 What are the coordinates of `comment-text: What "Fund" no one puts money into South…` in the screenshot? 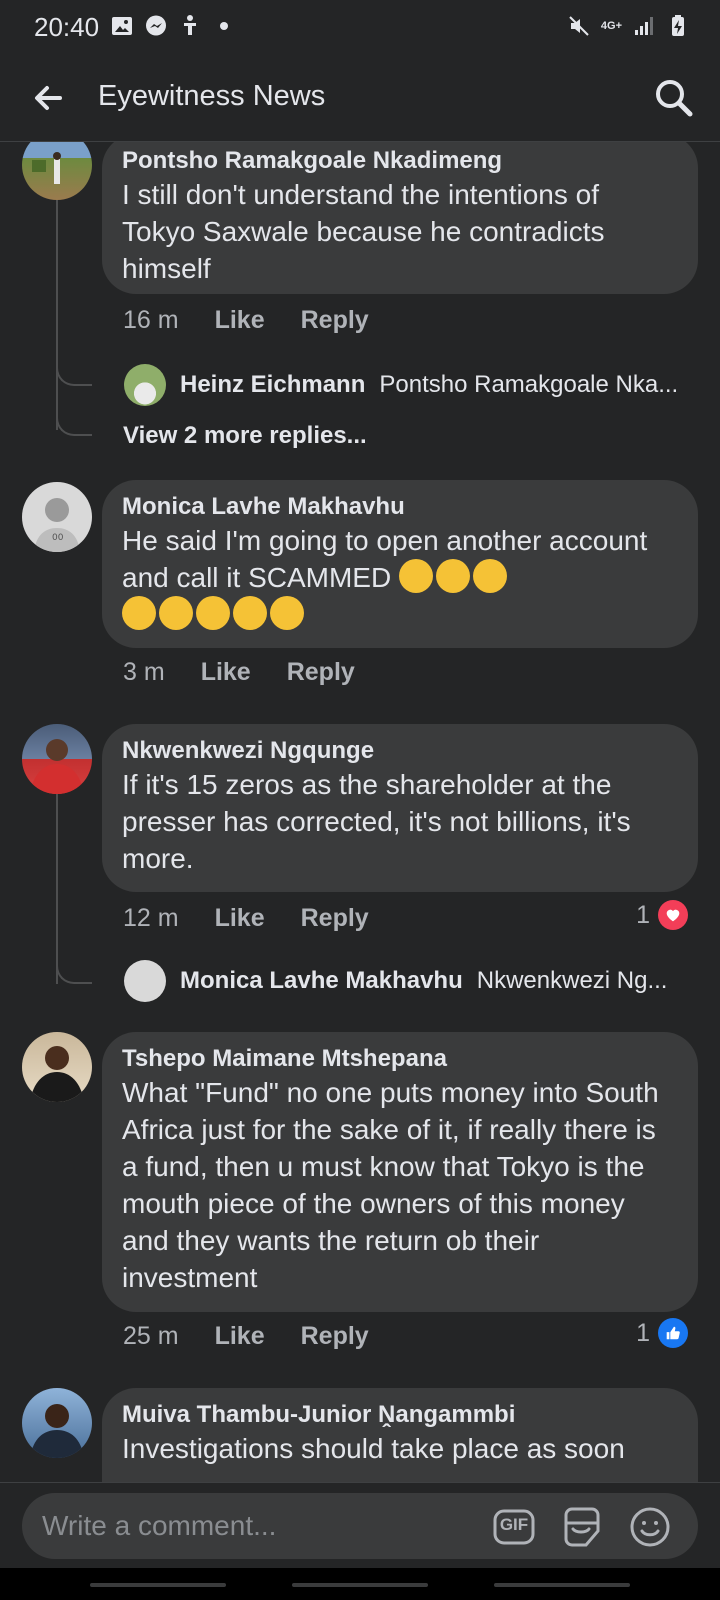 It's located at (390, 1185).